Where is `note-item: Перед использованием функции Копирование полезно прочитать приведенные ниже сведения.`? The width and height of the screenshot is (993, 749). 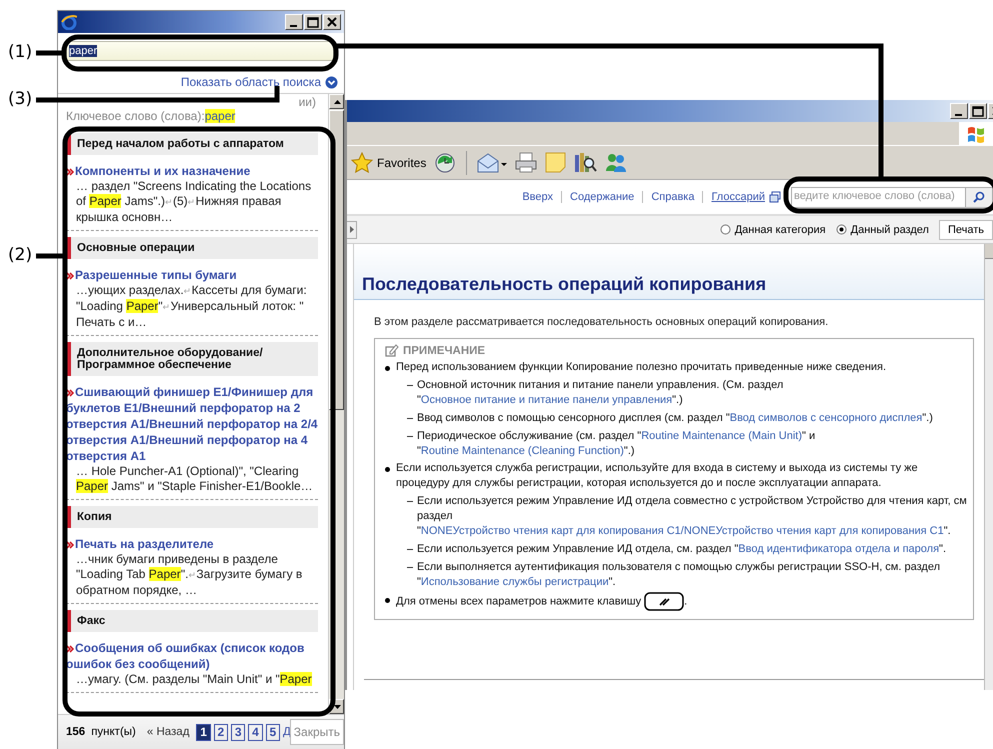 note-item: Перед использованием функции Копирование полезно прочитать приведенные ниже сведения. is located at coordinates (641, 367).